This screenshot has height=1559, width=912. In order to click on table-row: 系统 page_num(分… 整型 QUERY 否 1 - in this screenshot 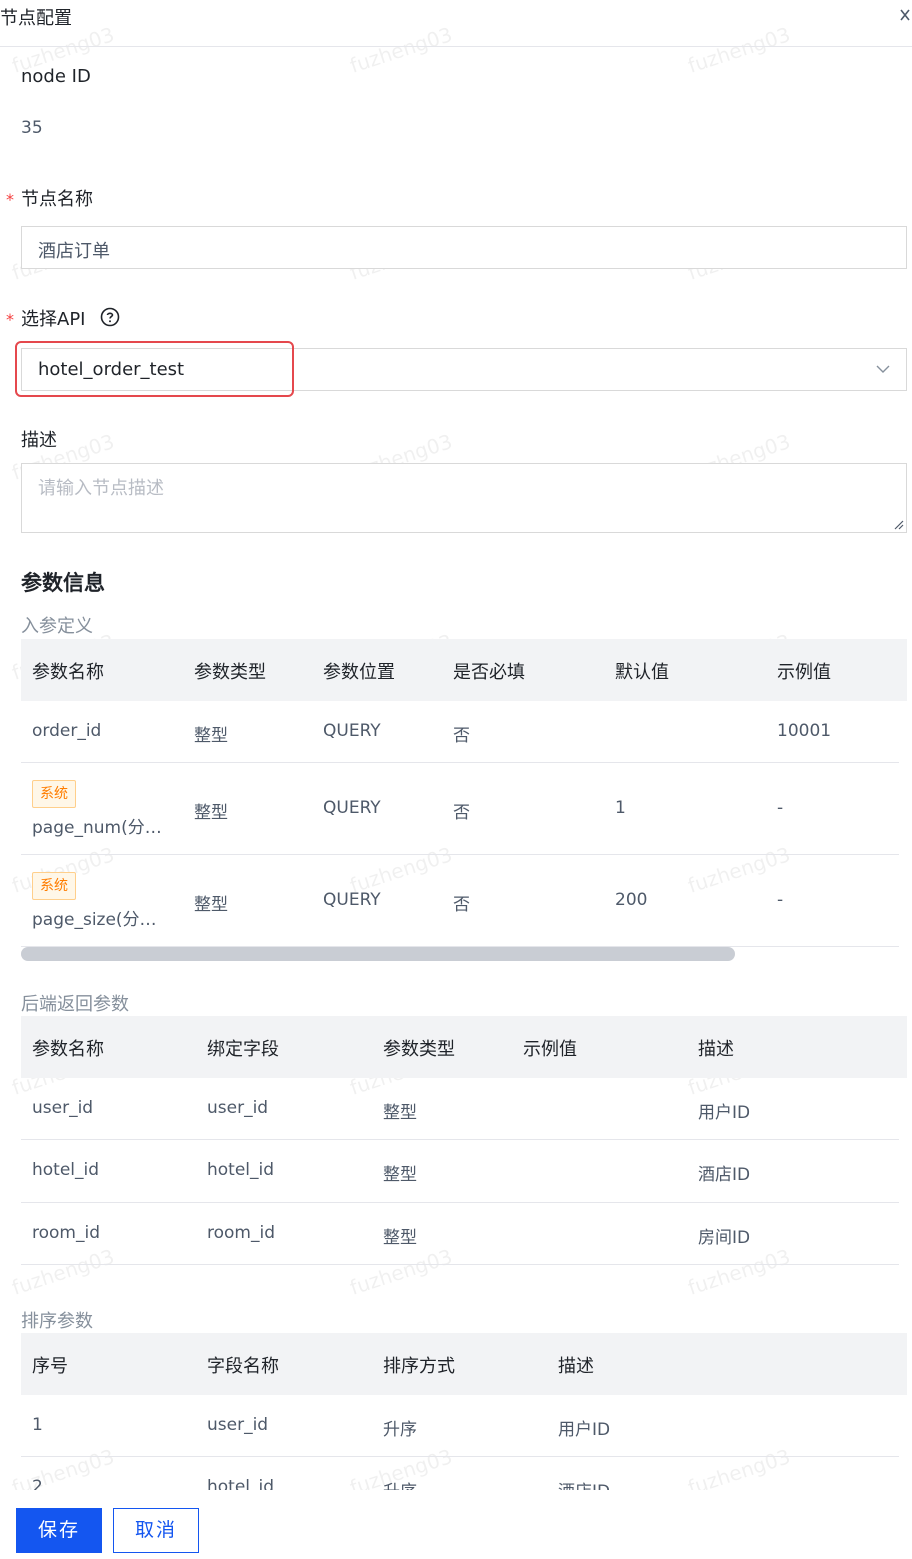, I will do `click(460, 809)`.